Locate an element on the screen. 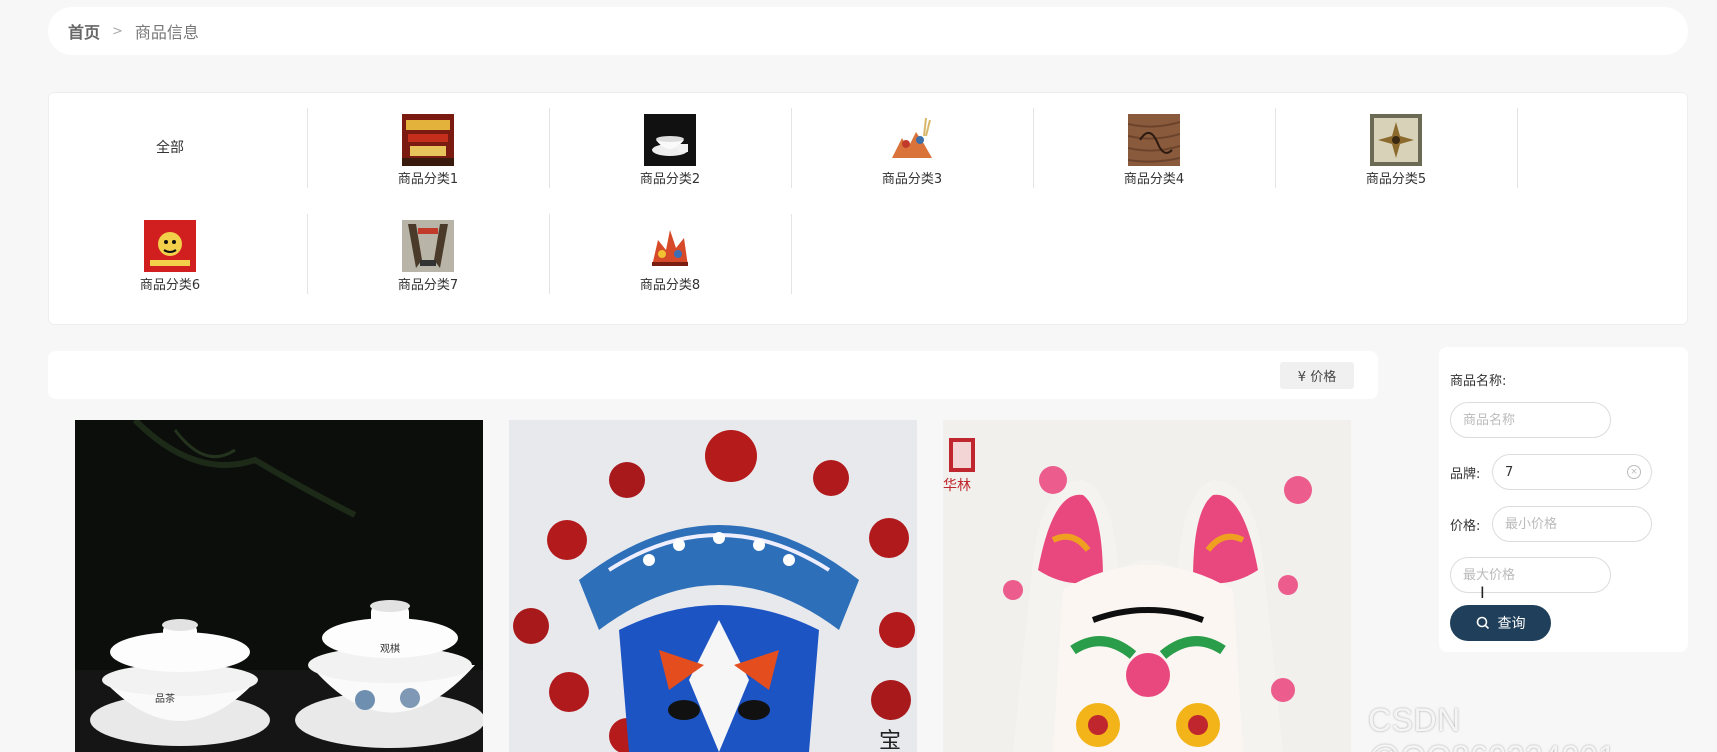 The height and width of the screenshot is (752, 1717). category-item-6: 商品分类6 is located at coordinates (170, 254).